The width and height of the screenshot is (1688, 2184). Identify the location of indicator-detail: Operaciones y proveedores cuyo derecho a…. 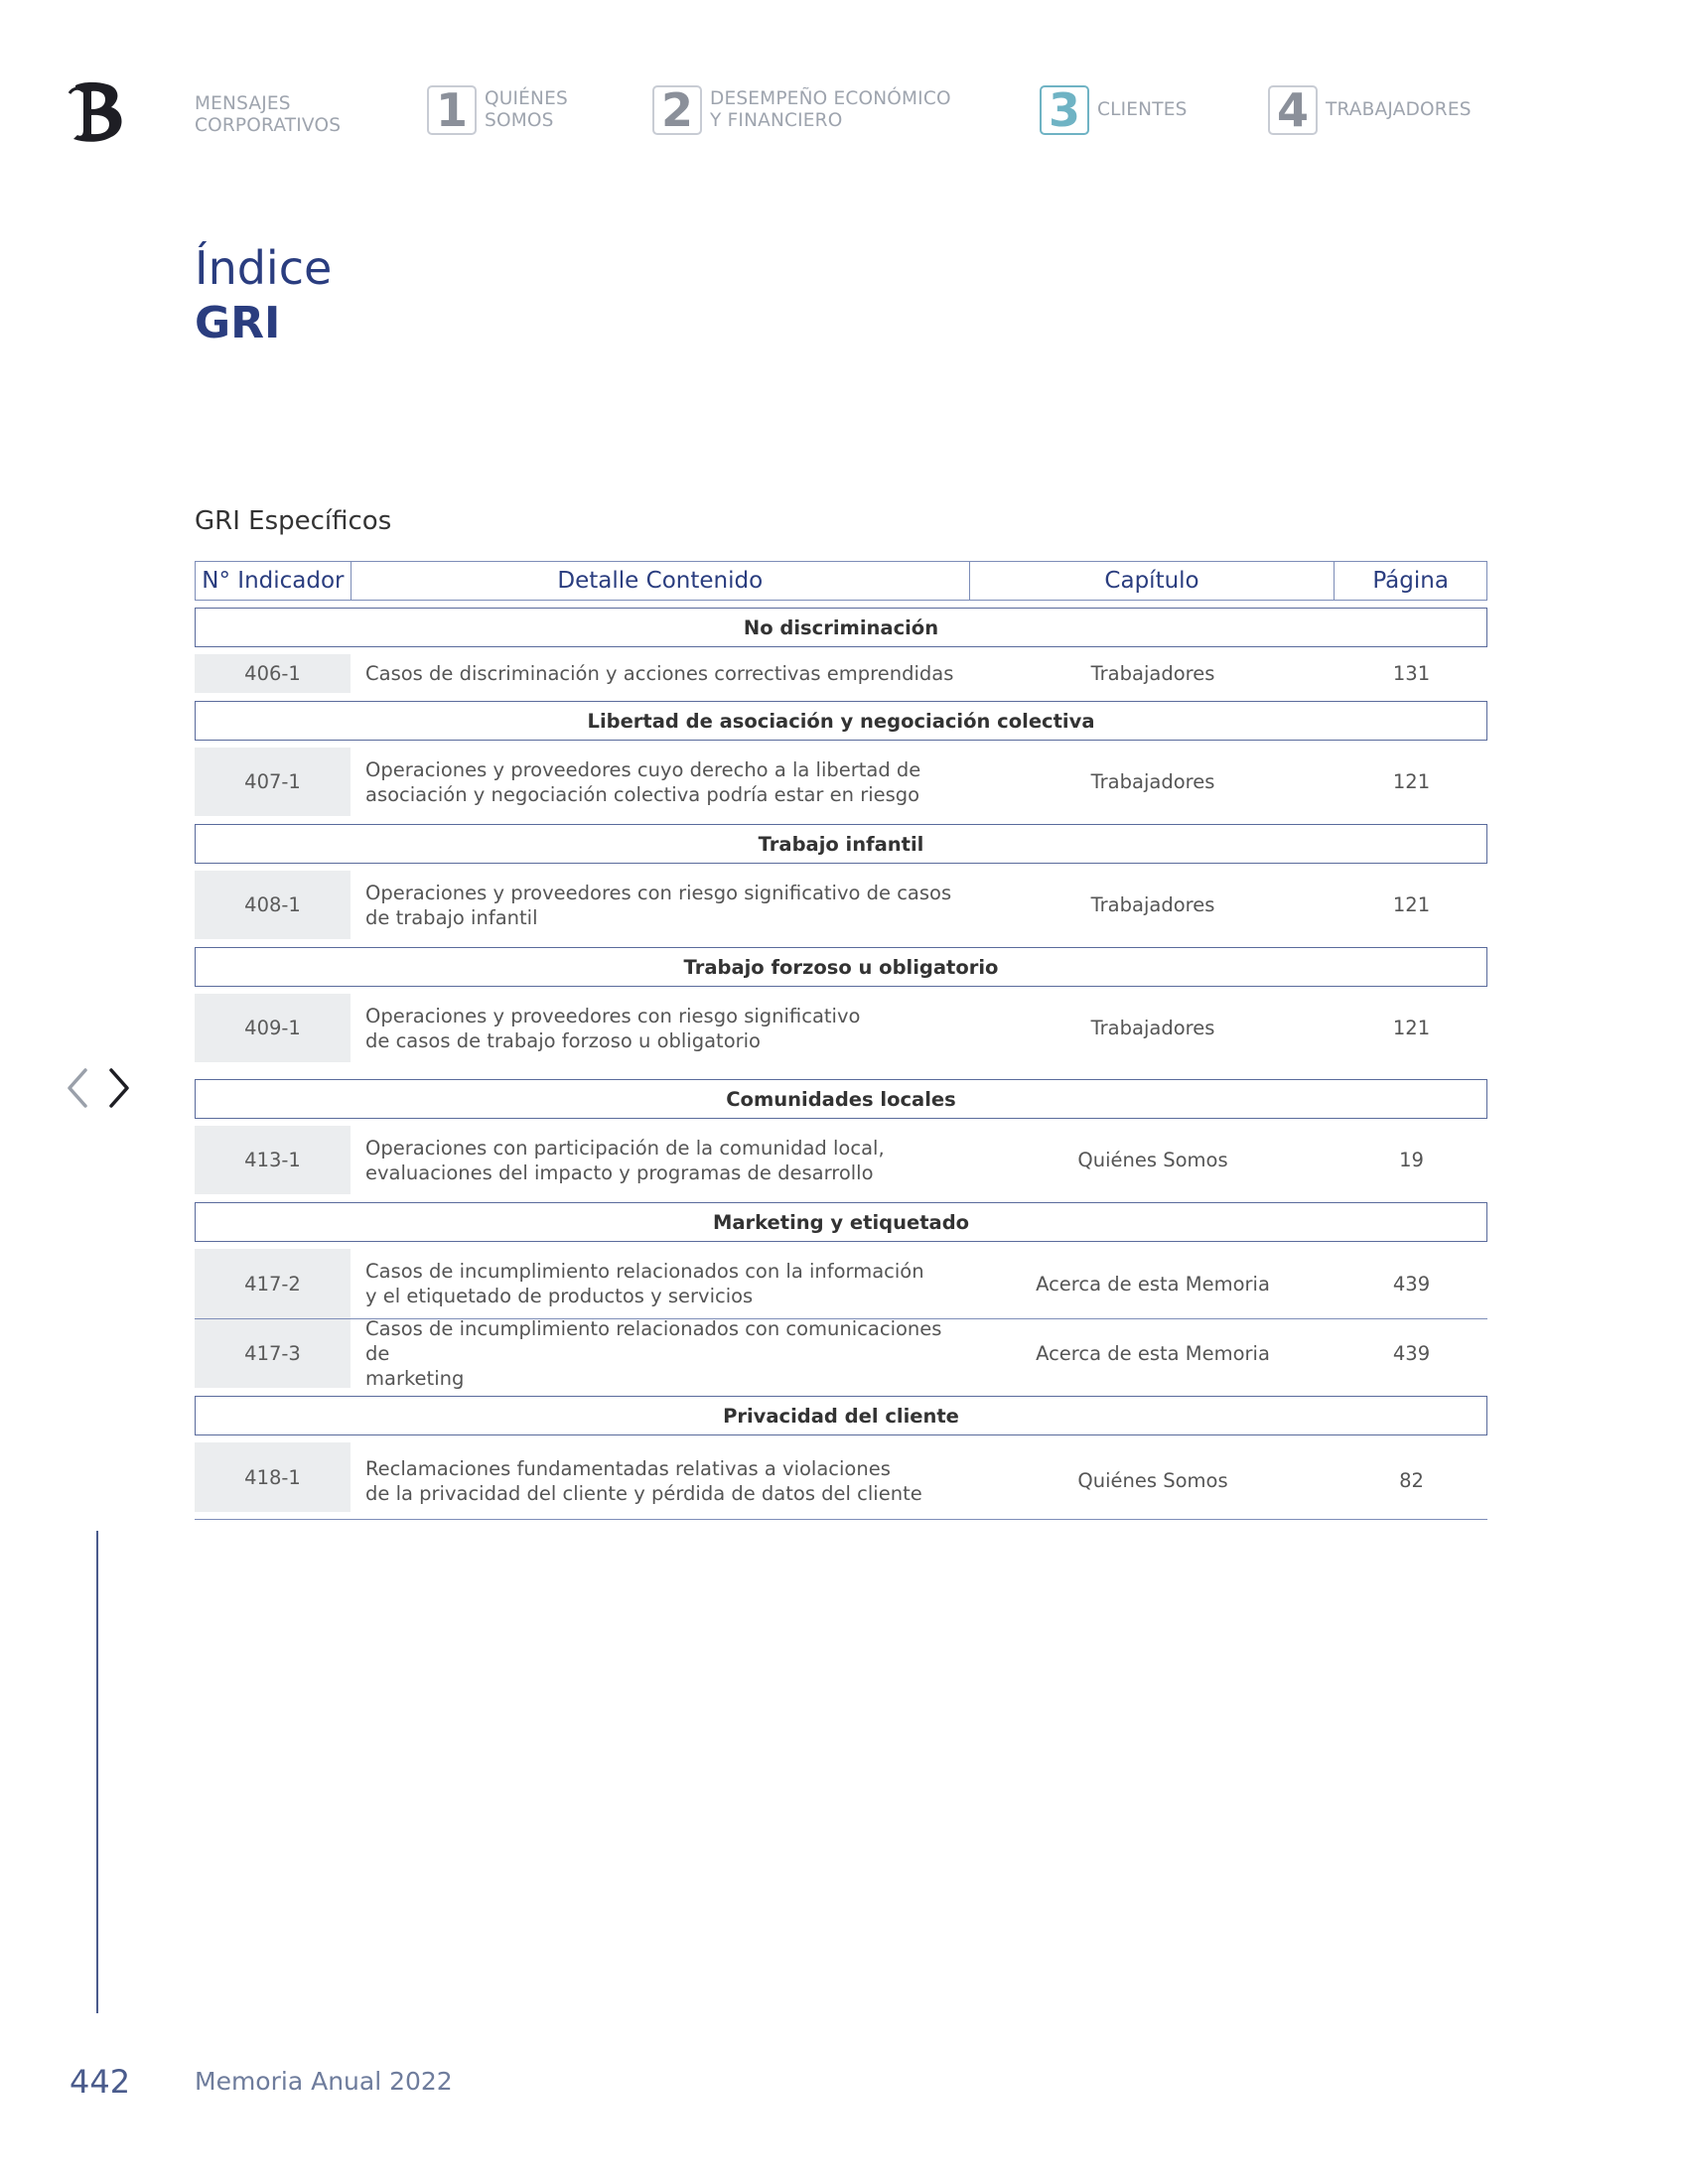
(643, 781).